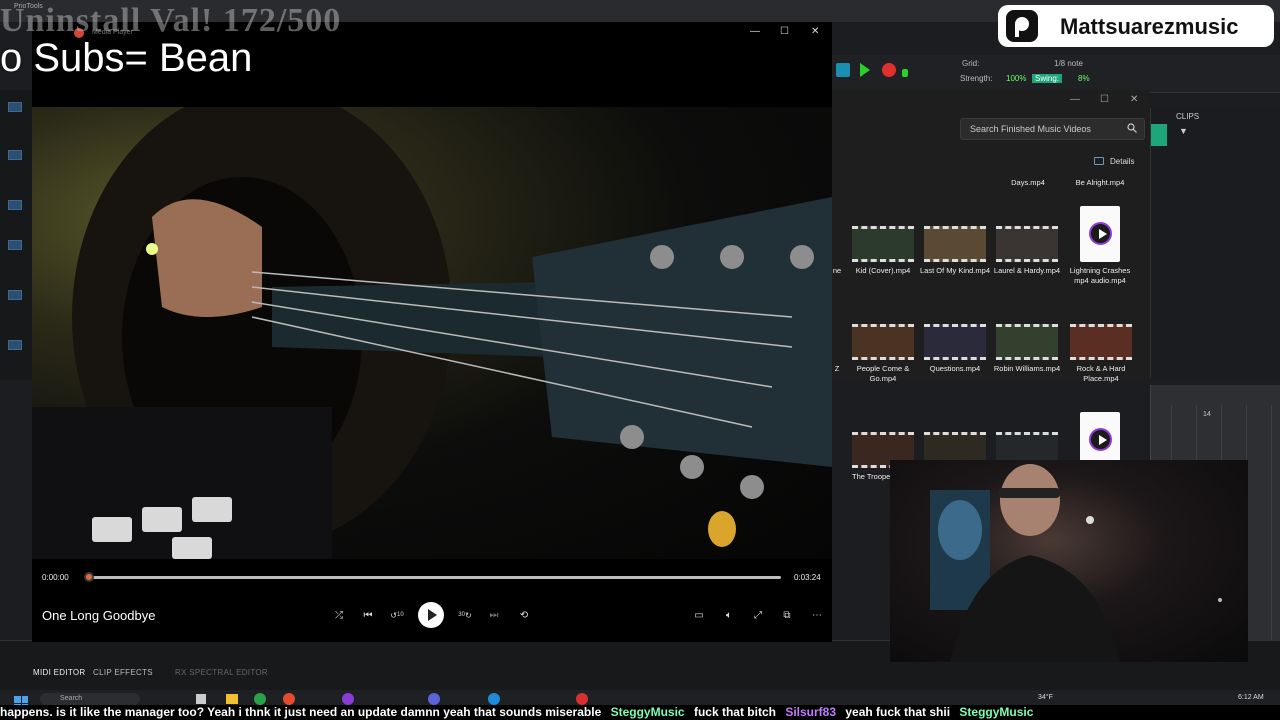 This screenshot has width=1280, height=720. What do you see at coordinates (1251, 697) in the screenshot?
I see `clock-time: 6:12 AM` at bounding box center [1251, 697].